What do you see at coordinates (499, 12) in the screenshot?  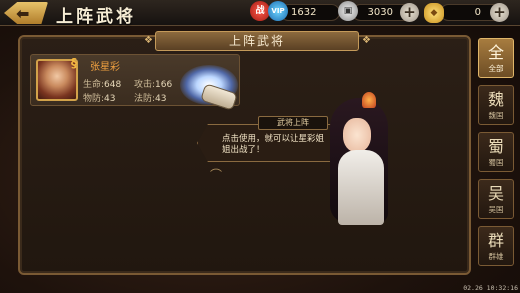 I see `add-gold-button: +` at bounding box center [499, 12].